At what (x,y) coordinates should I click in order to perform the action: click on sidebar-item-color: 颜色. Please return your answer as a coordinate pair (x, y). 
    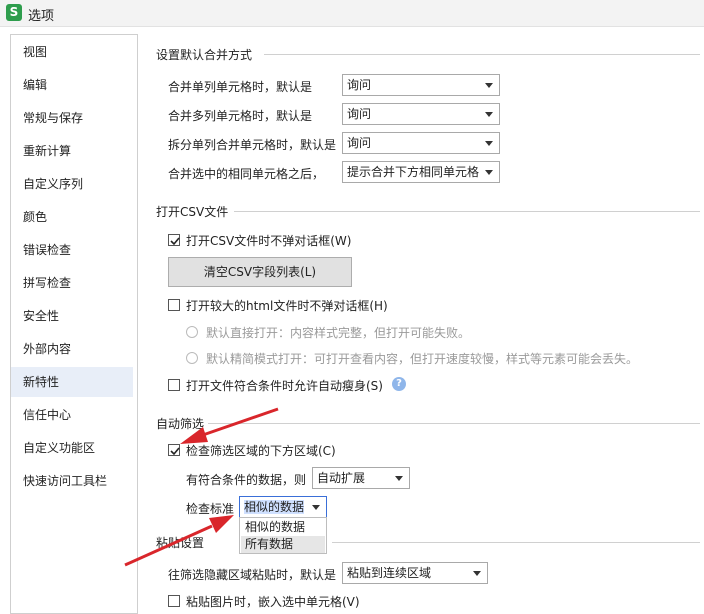
    Looking at the image, I should click on (72, 217).